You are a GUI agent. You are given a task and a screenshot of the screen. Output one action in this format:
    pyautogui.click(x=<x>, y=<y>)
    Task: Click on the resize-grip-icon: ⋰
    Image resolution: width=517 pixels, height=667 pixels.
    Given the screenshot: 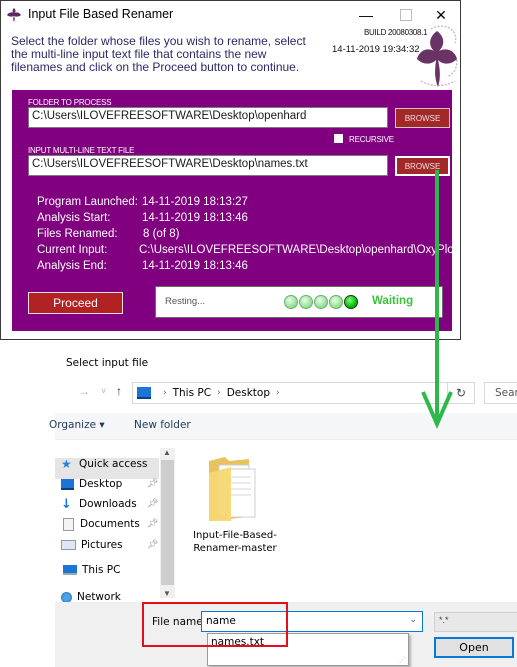 What is the action you would take?
    pyautogui.click(x=402, y=660)
    